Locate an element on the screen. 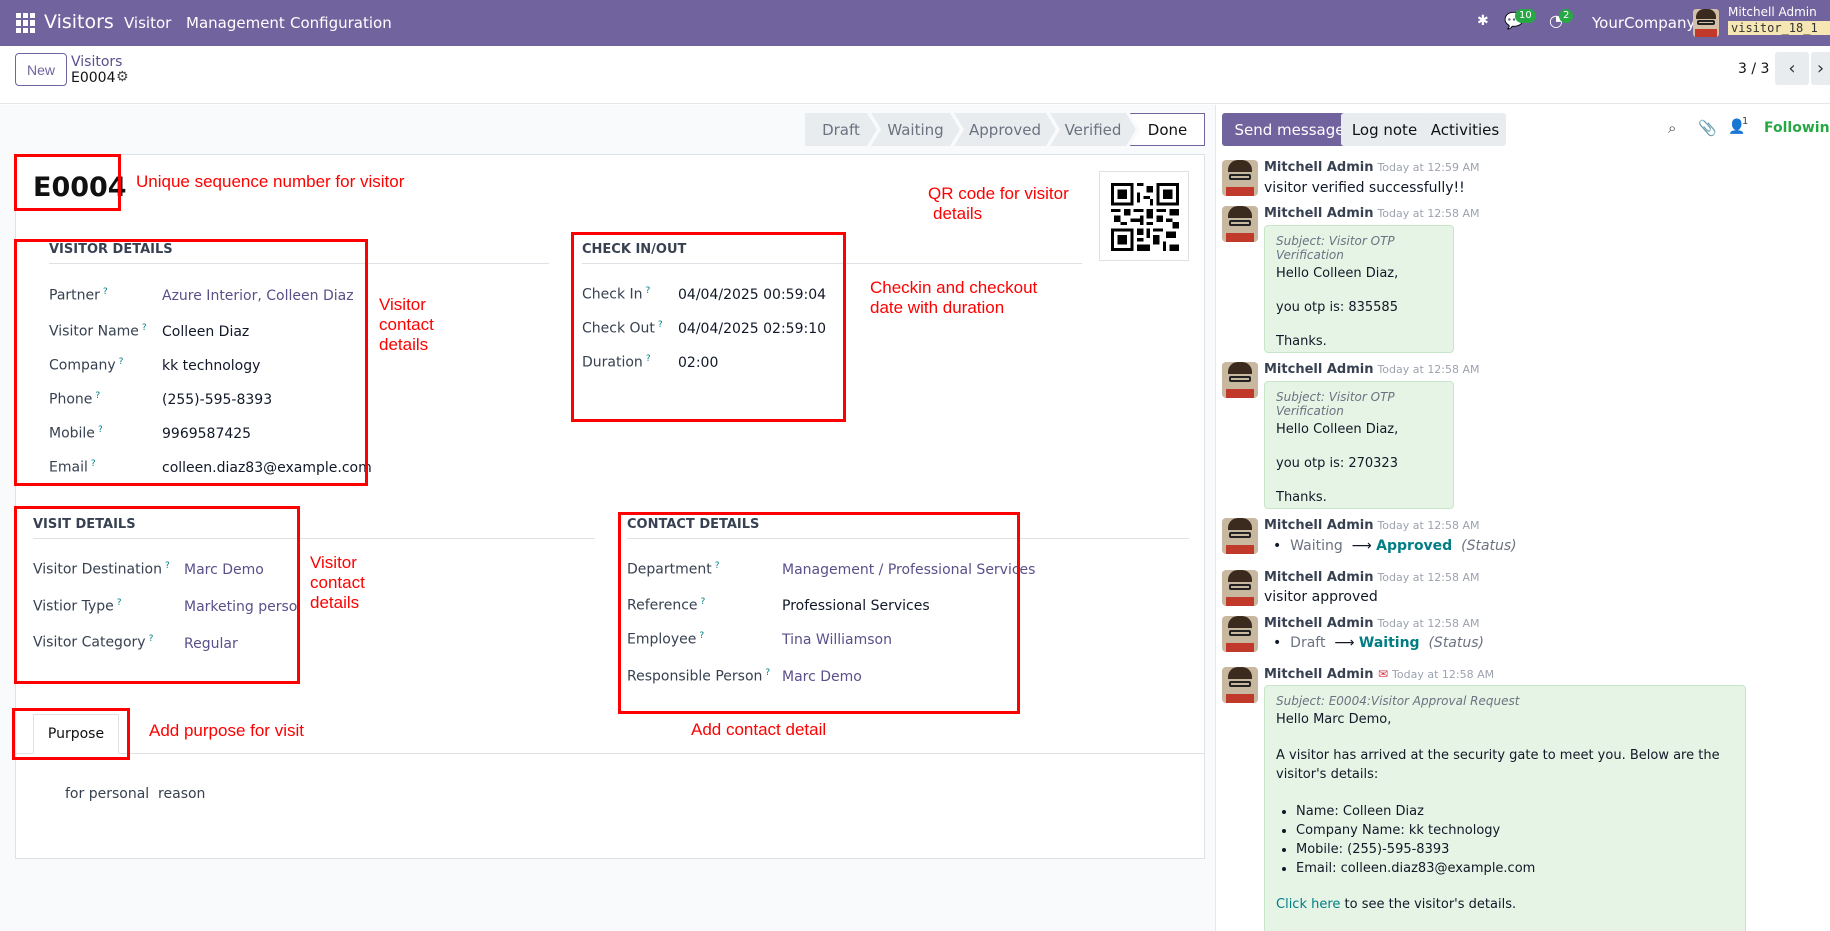 Image resolution: width=1830 pixels, height=931 pixels. annotation-box-contact-details is located at coordinates (819, 613).